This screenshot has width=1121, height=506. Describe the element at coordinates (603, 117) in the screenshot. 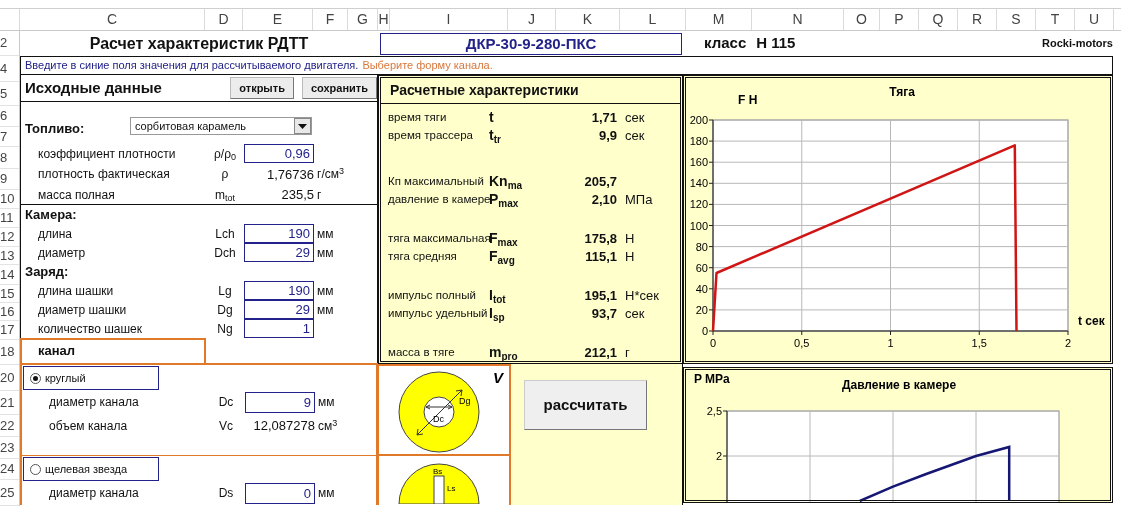

I see `result-value: 1,71` at that location.